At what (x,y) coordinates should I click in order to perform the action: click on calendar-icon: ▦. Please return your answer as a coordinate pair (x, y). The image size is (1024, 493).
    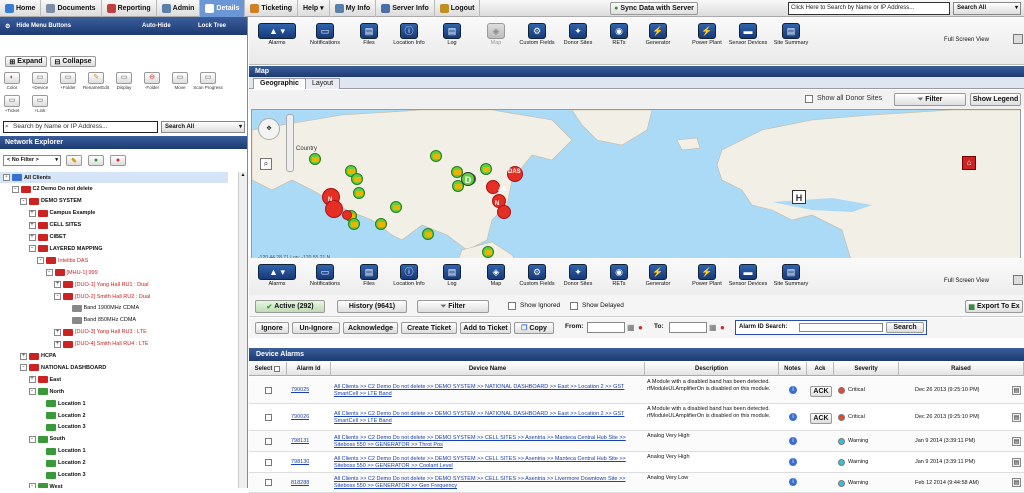
    Looking at the image, I should click on (631, 327).